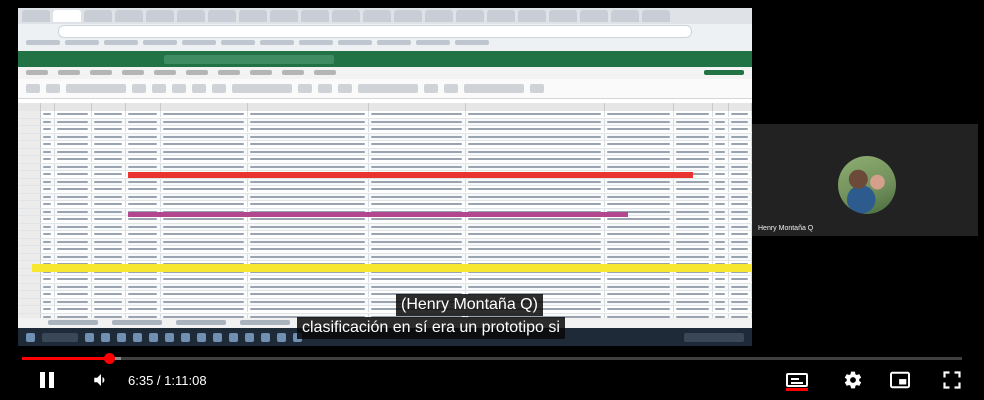 The height and width of the screenshot is (400, 984). Describe the element at coordinates (385, 122) in the screenshot. I see `table-row` at that location.